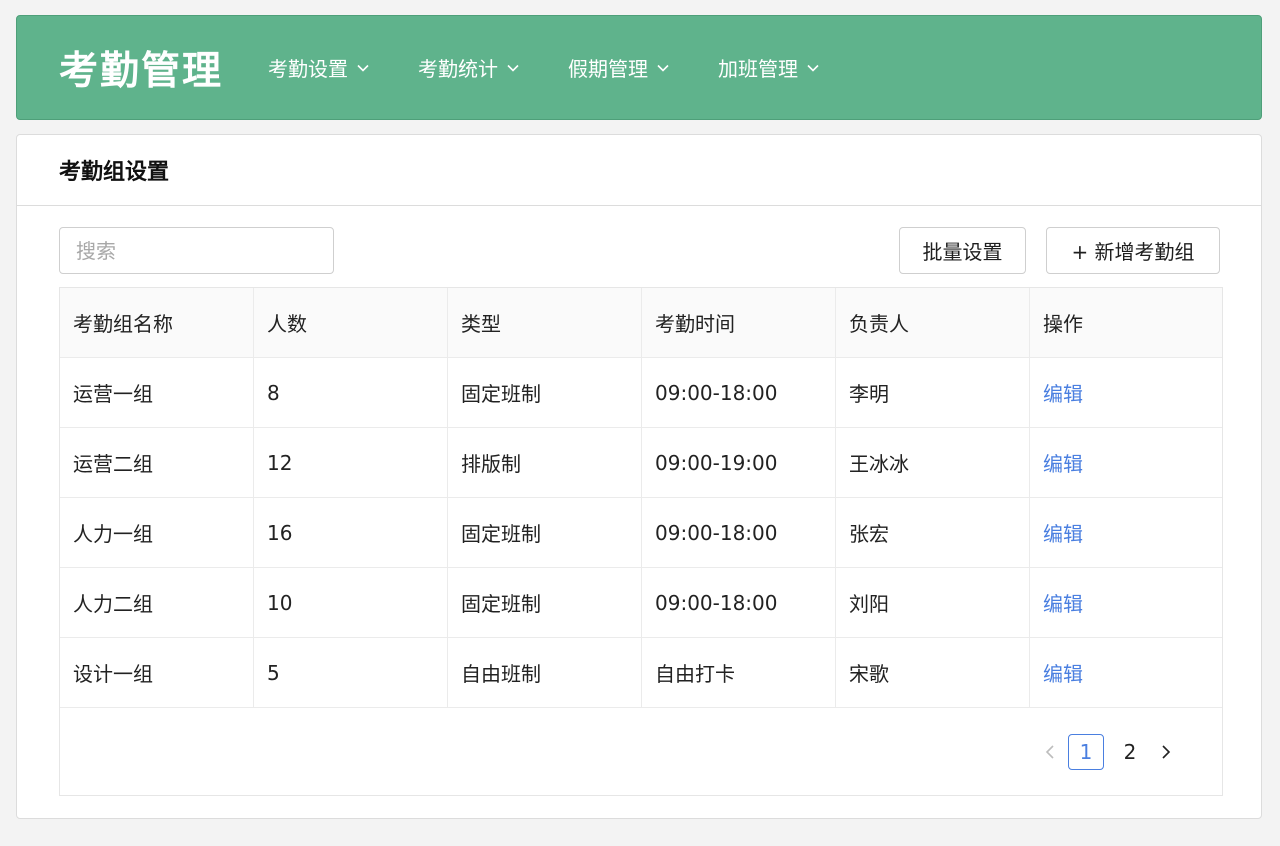  Describe the element at coordinates (157, 532) in the screenshot. I see `cell-name: 人力一组` at that location.